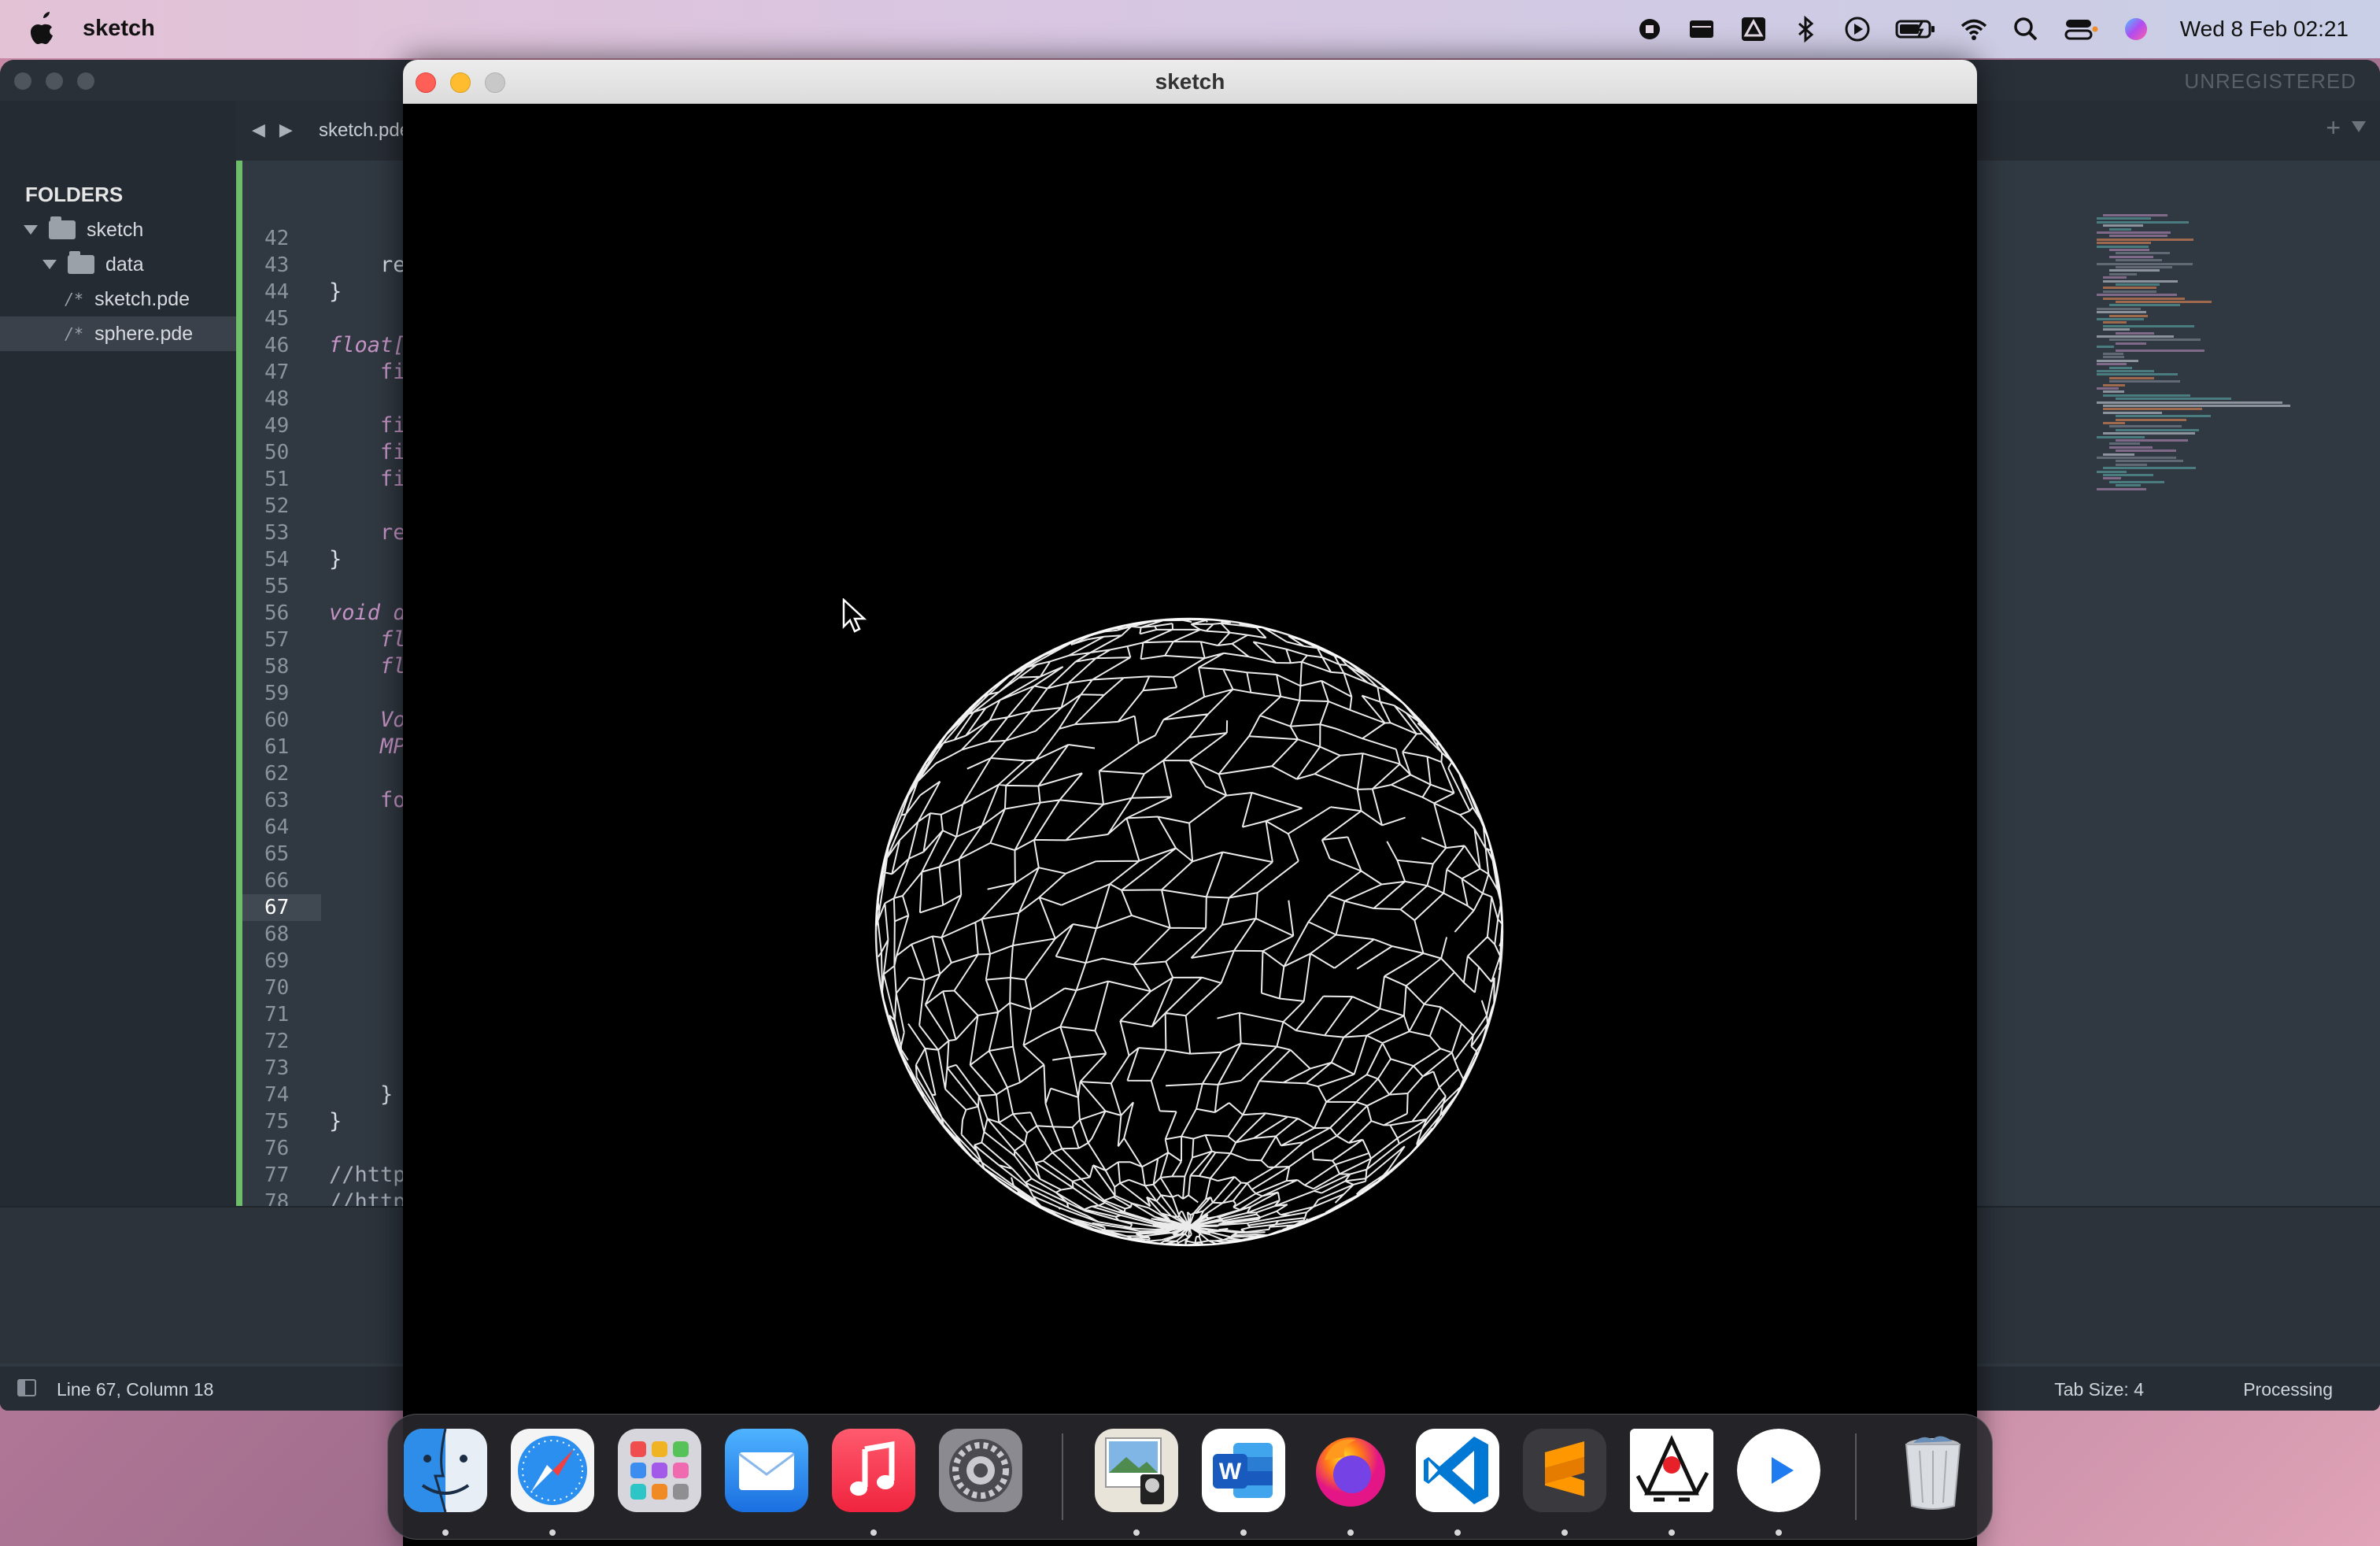  What do you see at coordinates (1933, 1470) in the screenshot?
I see `dock-trash-icon` at bounding box center [1933, 1470].